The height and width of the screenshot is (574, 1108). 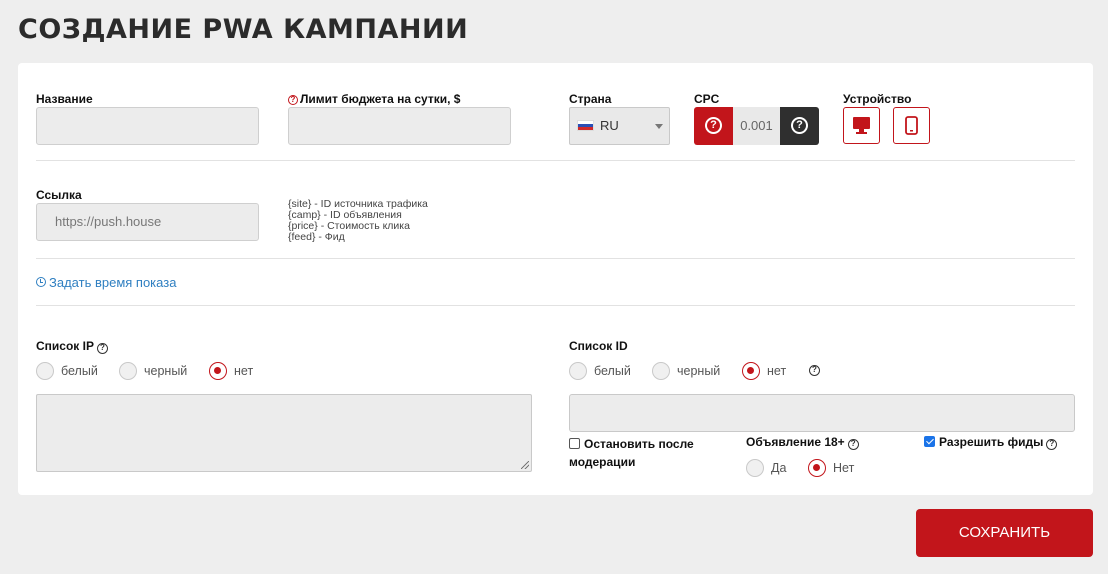 I want to click on mobile-icon, so click(x=911, y=125).